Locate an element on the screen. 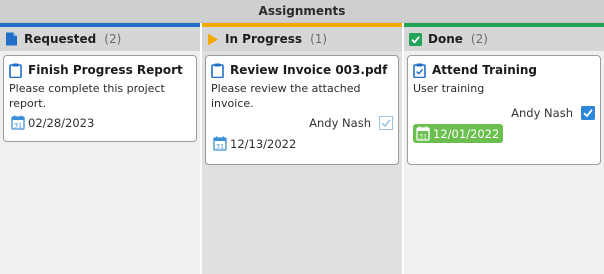 This screenshot has width=604, height=274. board-title-text: Assignments is located at coordinates (302, 11).